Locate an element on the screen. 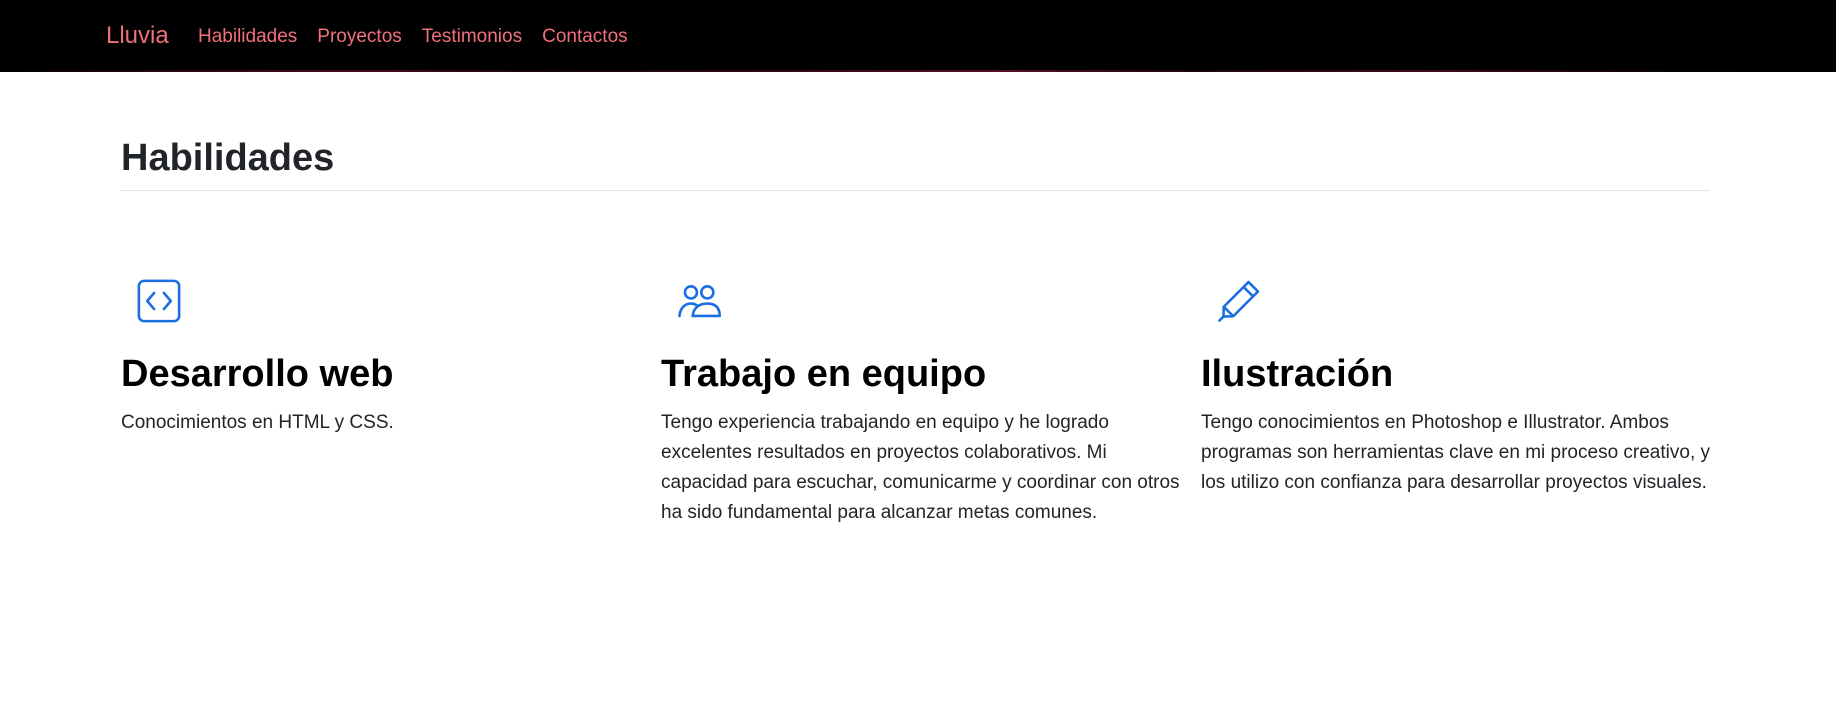  nav-link-testimonios: Testimonios is located at coordinates (472, 37).